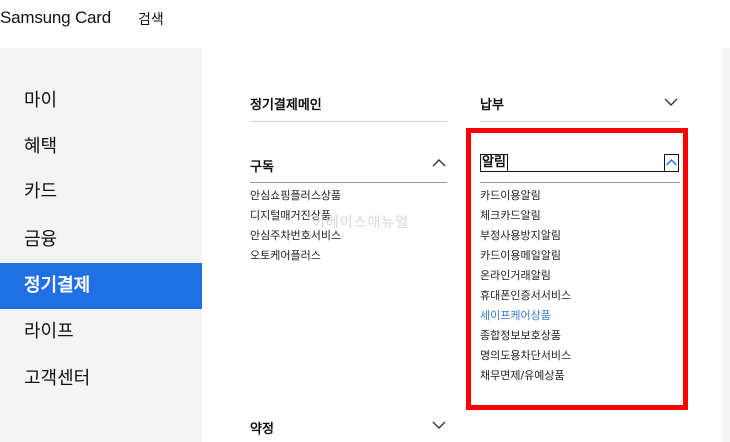 The height and width of the screenshot is (442, 730). What do you see at coordinates (101, 286) in the screenshot?
I see `sidebar-item-recurring-payment: 정기결제` at bounding box center [101, 286].